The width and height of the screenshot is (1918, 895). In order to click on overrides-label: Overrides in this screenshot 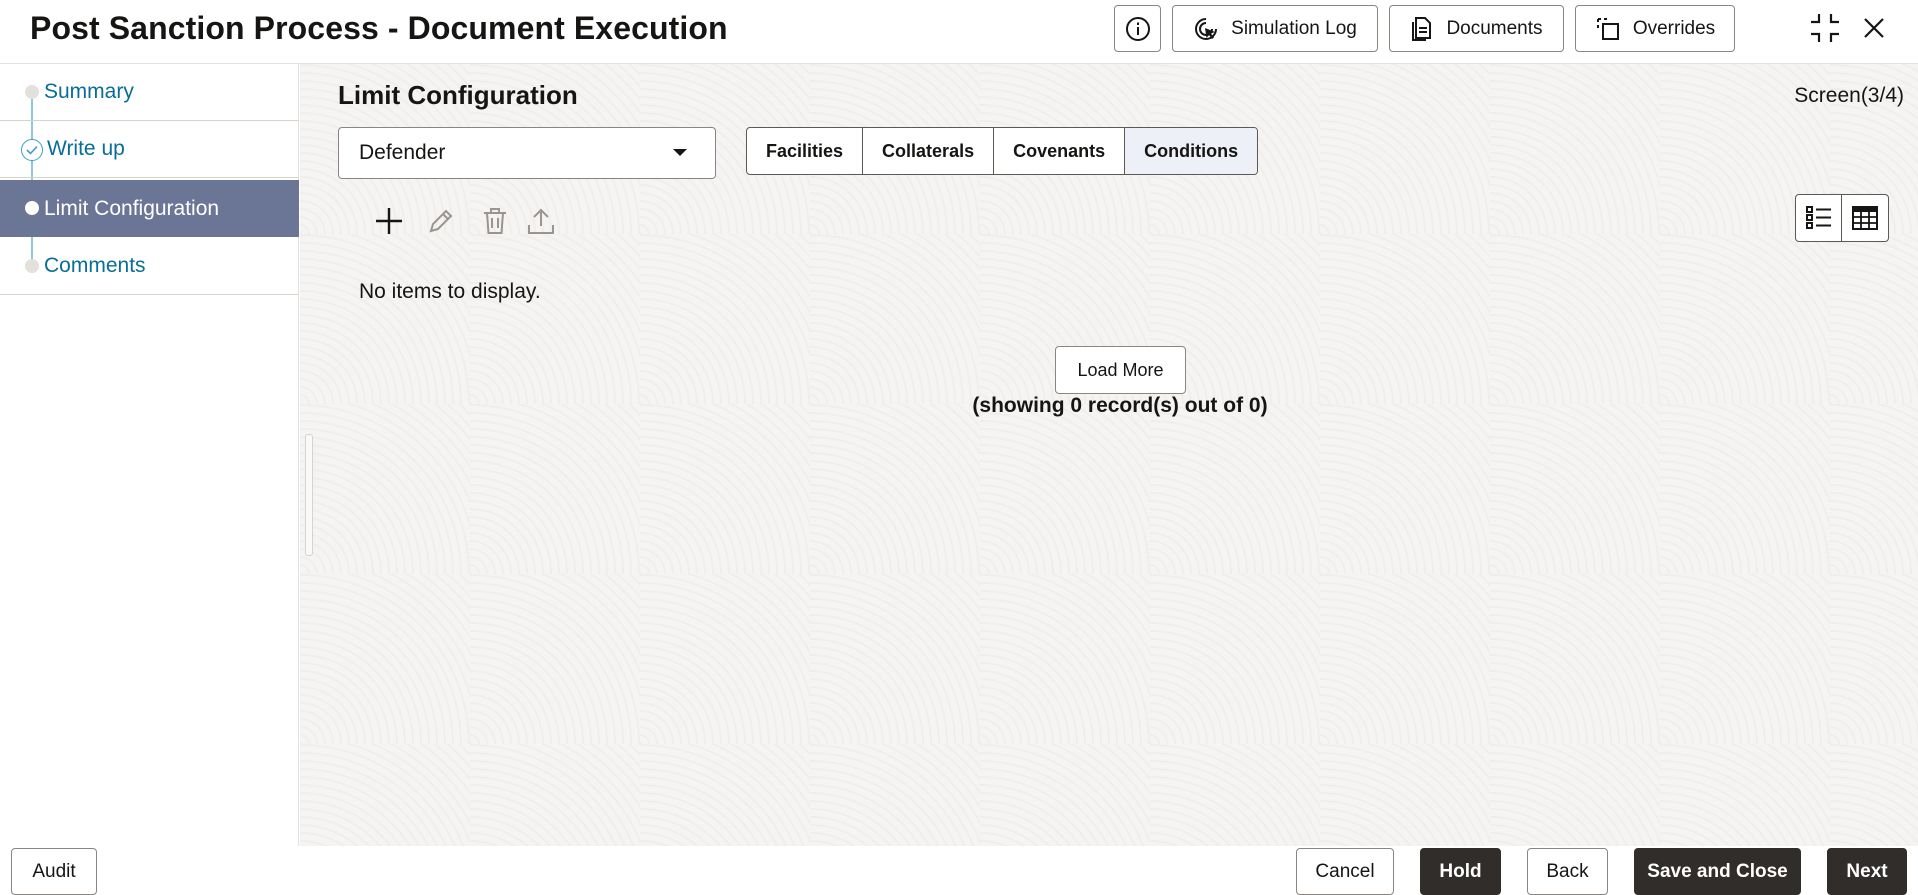, I will do `click(1674, 28)`.